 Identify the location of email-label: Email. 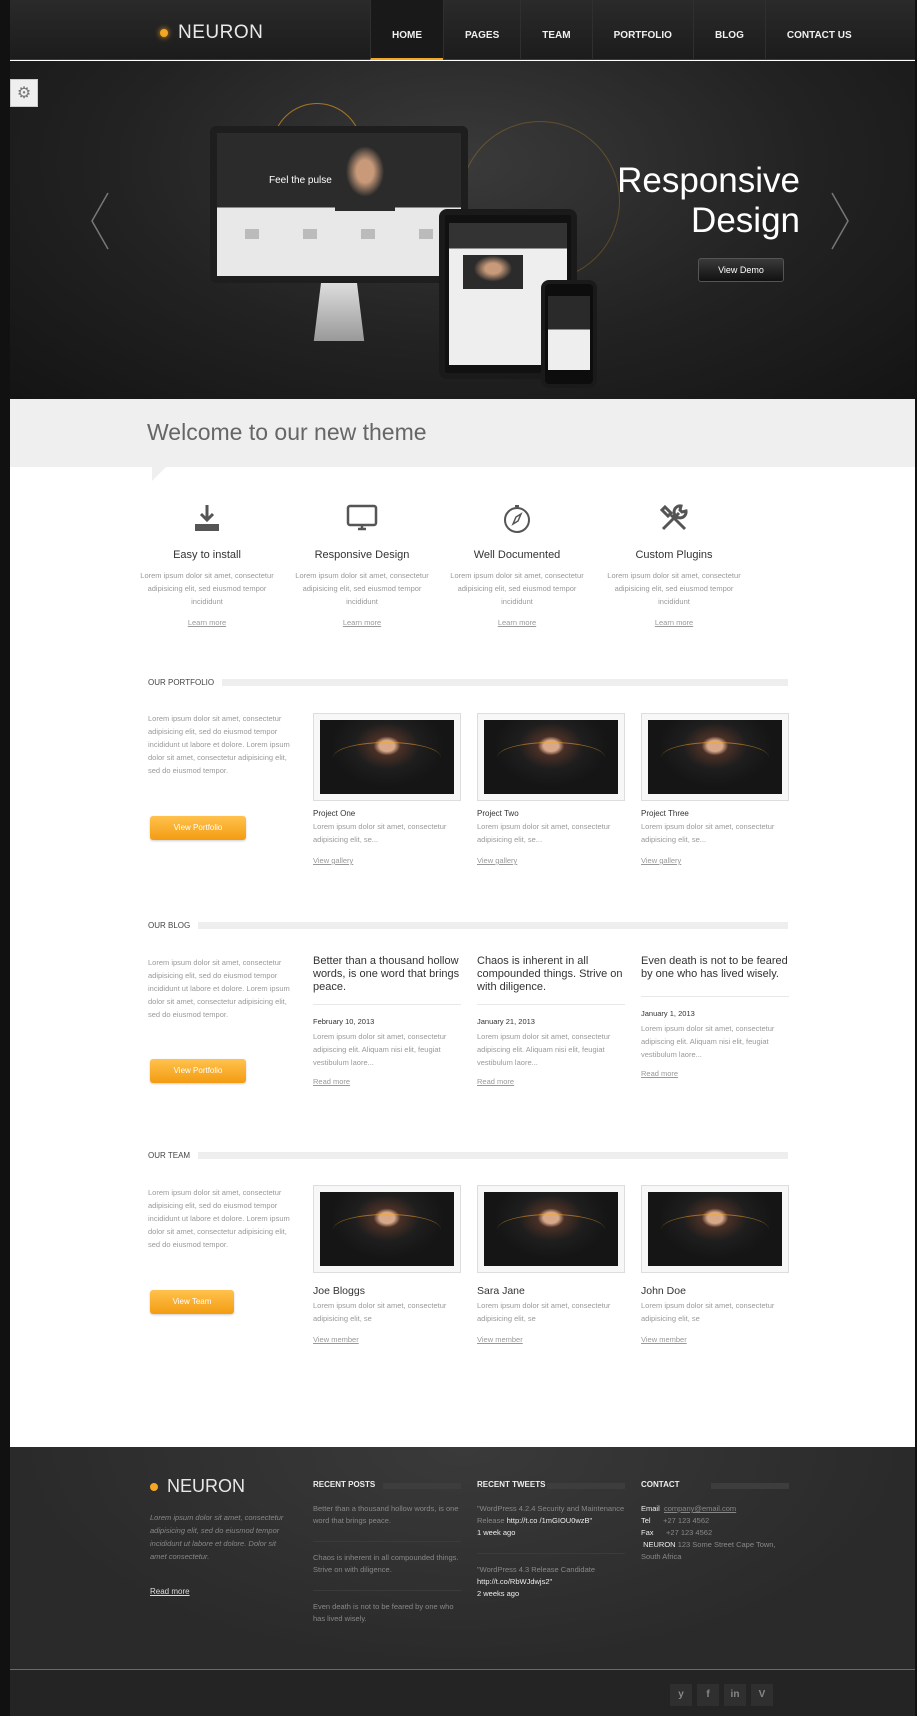
(650, 1508).